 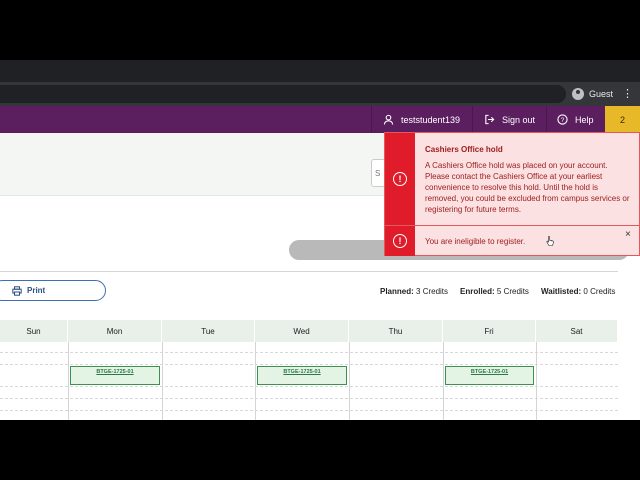 I want to click on guest-avatar-icon, so click(x=578, y=94).